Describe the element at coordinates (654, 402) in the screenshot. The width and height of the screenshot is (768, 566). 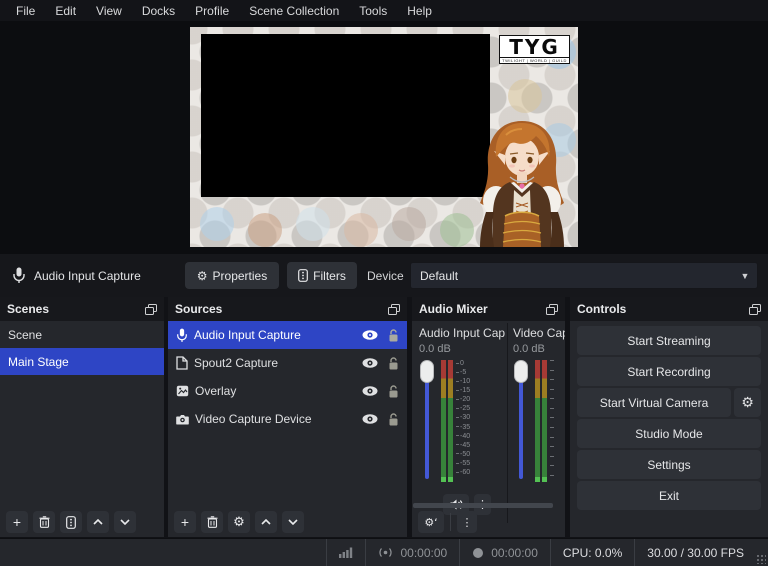
I see `start-virtual-camera-button: Start Virtual Camera` at that location.